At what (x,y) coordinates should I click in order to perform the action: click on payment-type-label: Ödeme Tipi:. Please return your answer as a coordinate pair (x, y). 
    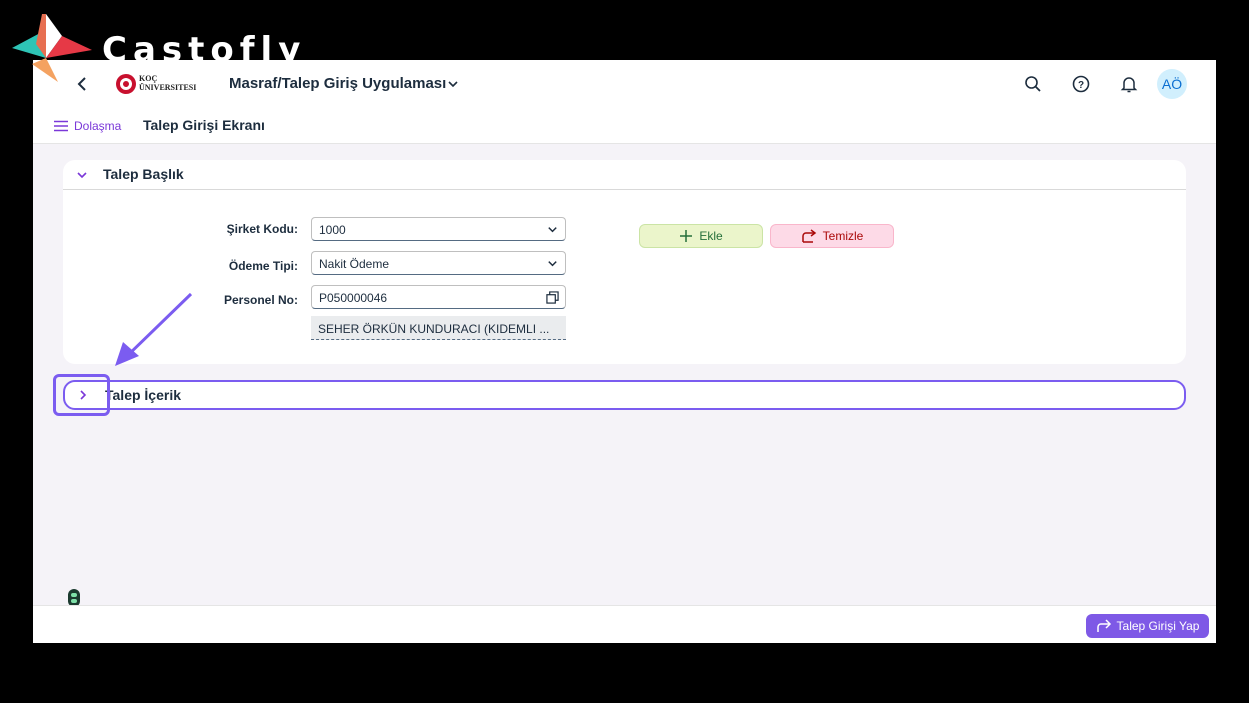
    Looking at the image, I should click on (263, 266).